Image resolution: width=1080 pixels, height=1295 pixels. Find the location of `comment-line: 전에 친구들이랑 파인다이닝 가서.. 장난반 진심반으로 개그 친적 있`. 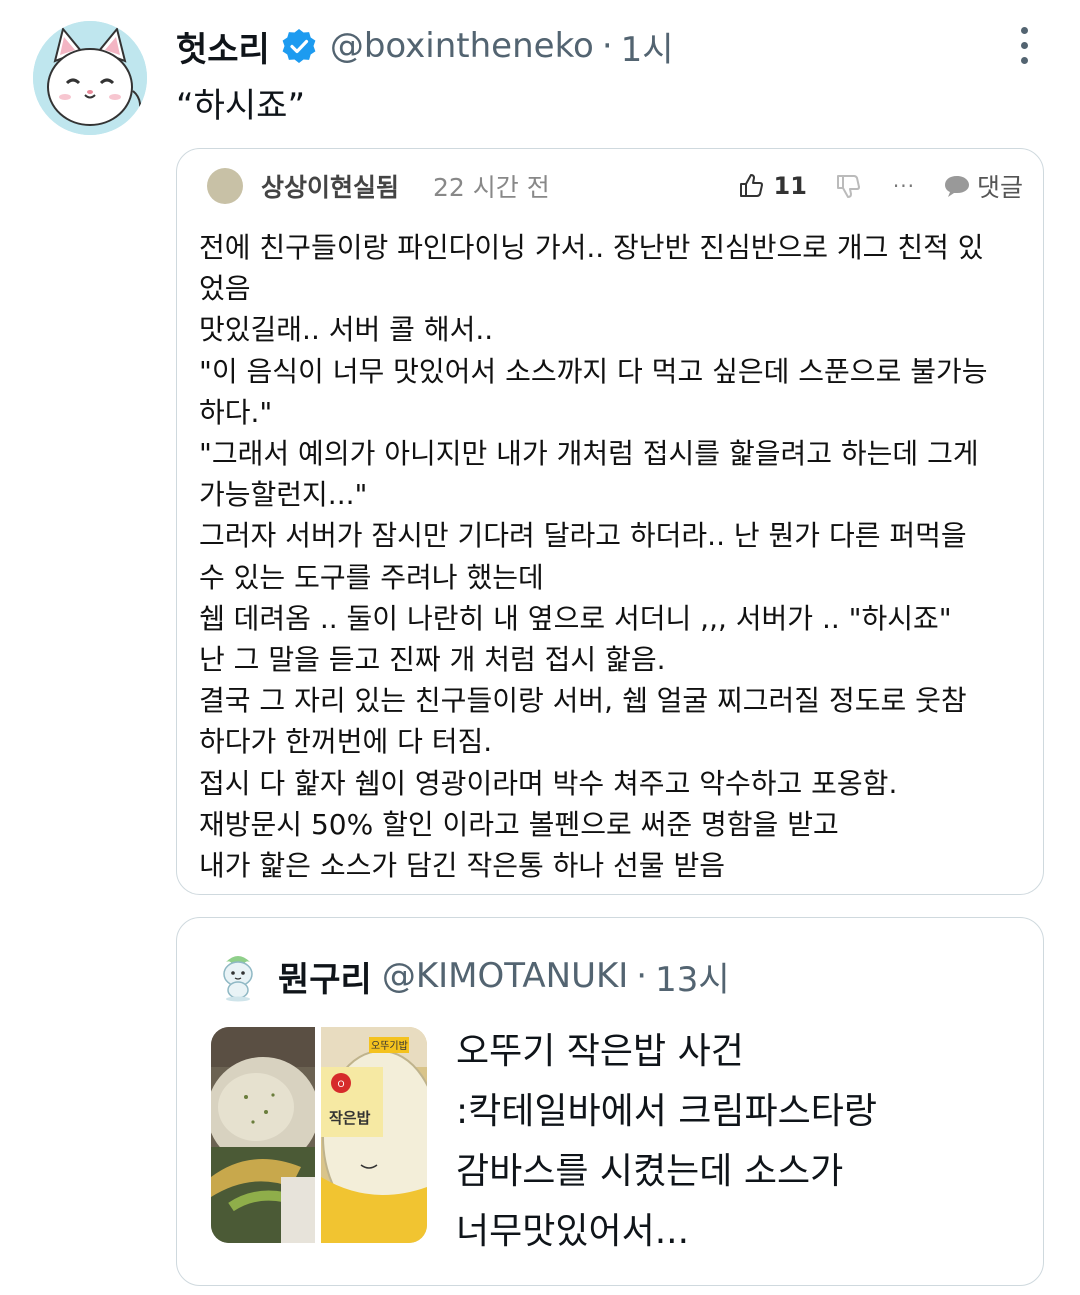

comment-line: 전에 친구들이랑 파인다이닝 가서.. 장난반 진심반으로 개그 친적 있 is located at coordinates (591, 247).